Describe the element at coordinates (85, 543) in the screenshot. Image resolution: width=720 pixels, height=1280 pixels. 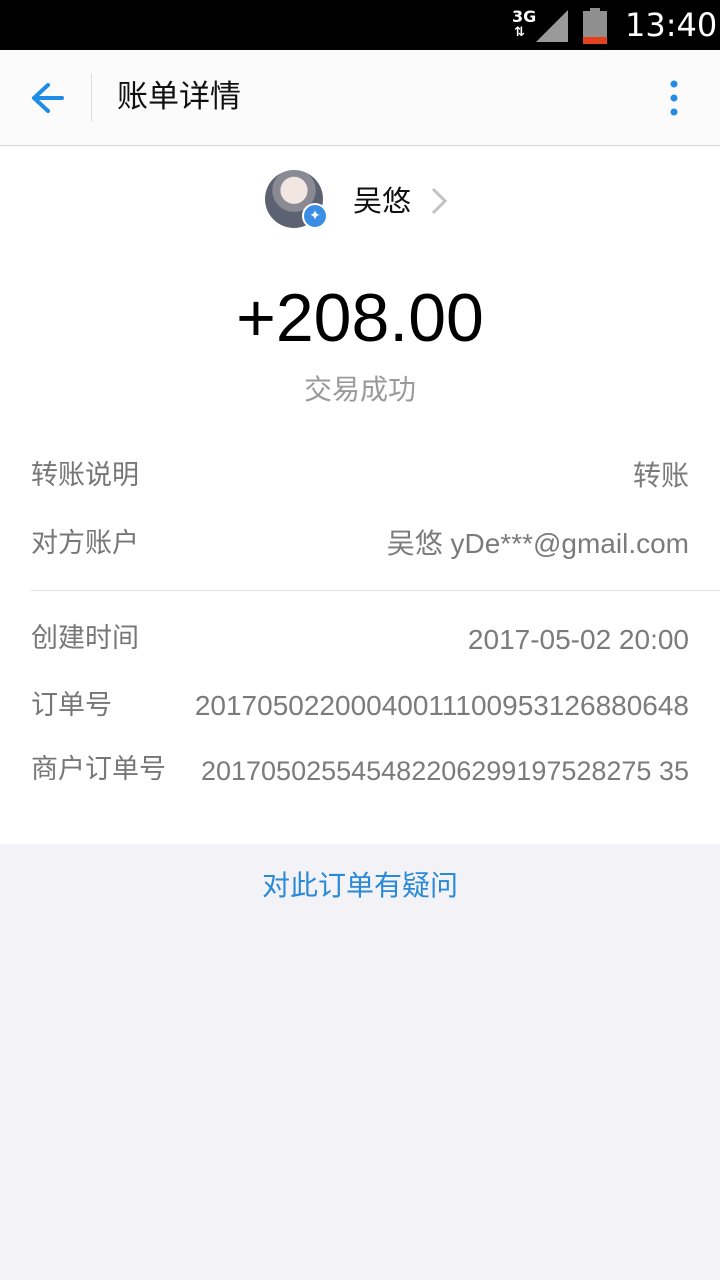
I see `counterparty-label: 对方账户` at that location.